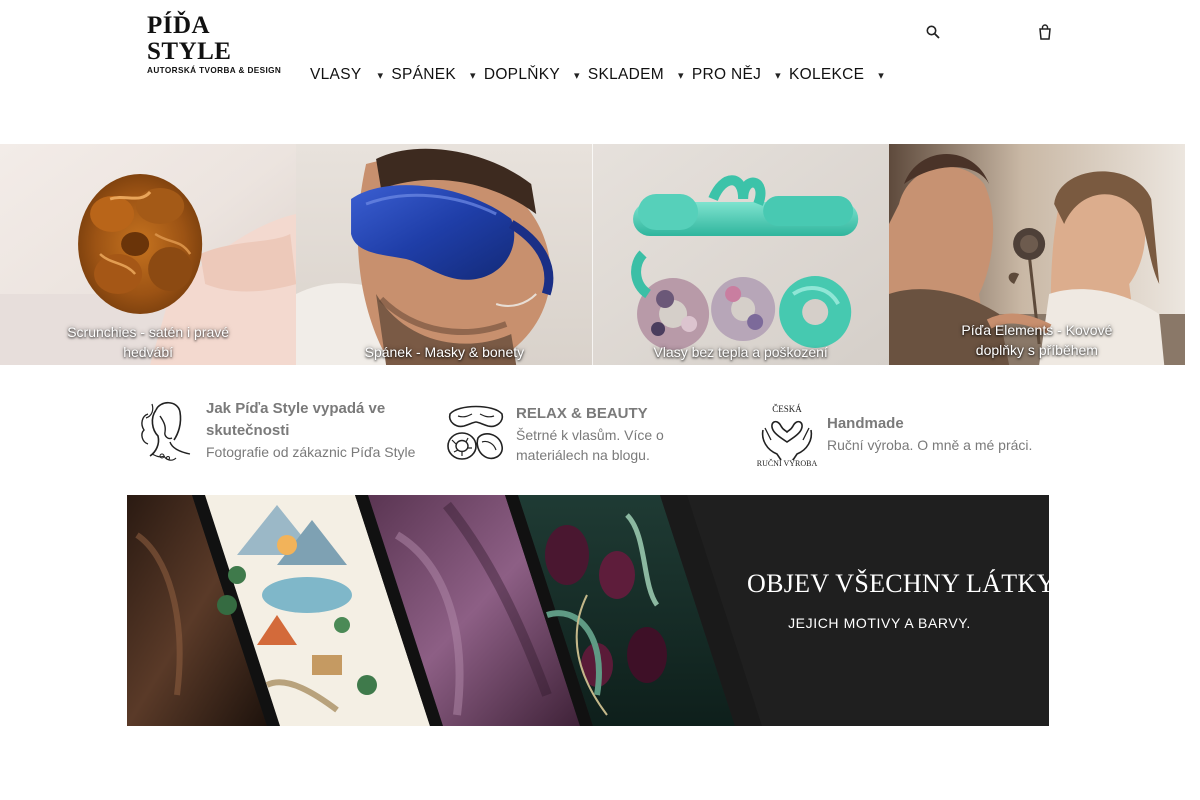 Image resolution: width=1200 pixels, height=800 pixels. I want to click on category-caption: Scrunchies - satén i pravé hedvábí, so click(148, 342).